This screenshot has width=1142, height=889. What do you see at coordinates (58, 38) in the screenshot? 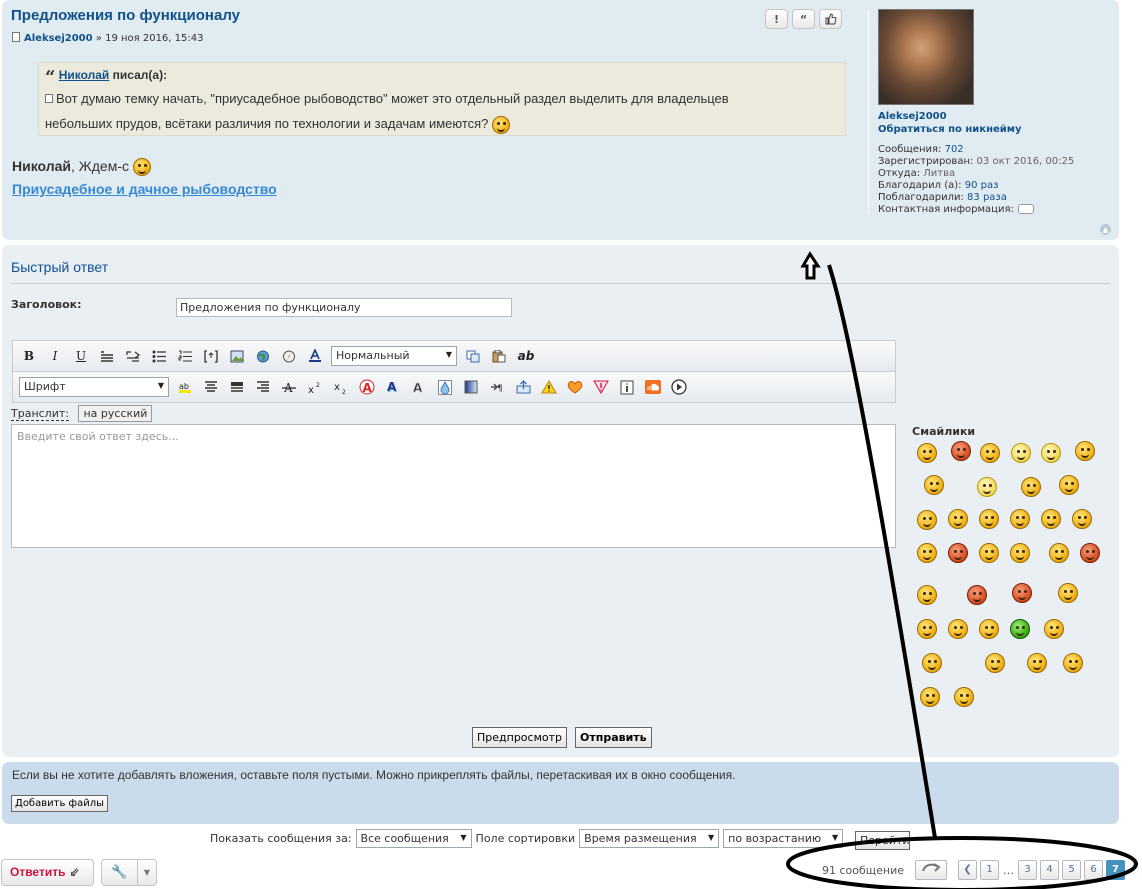
I see `post-author: Aleksej2000` at bounding box center [58, 38].